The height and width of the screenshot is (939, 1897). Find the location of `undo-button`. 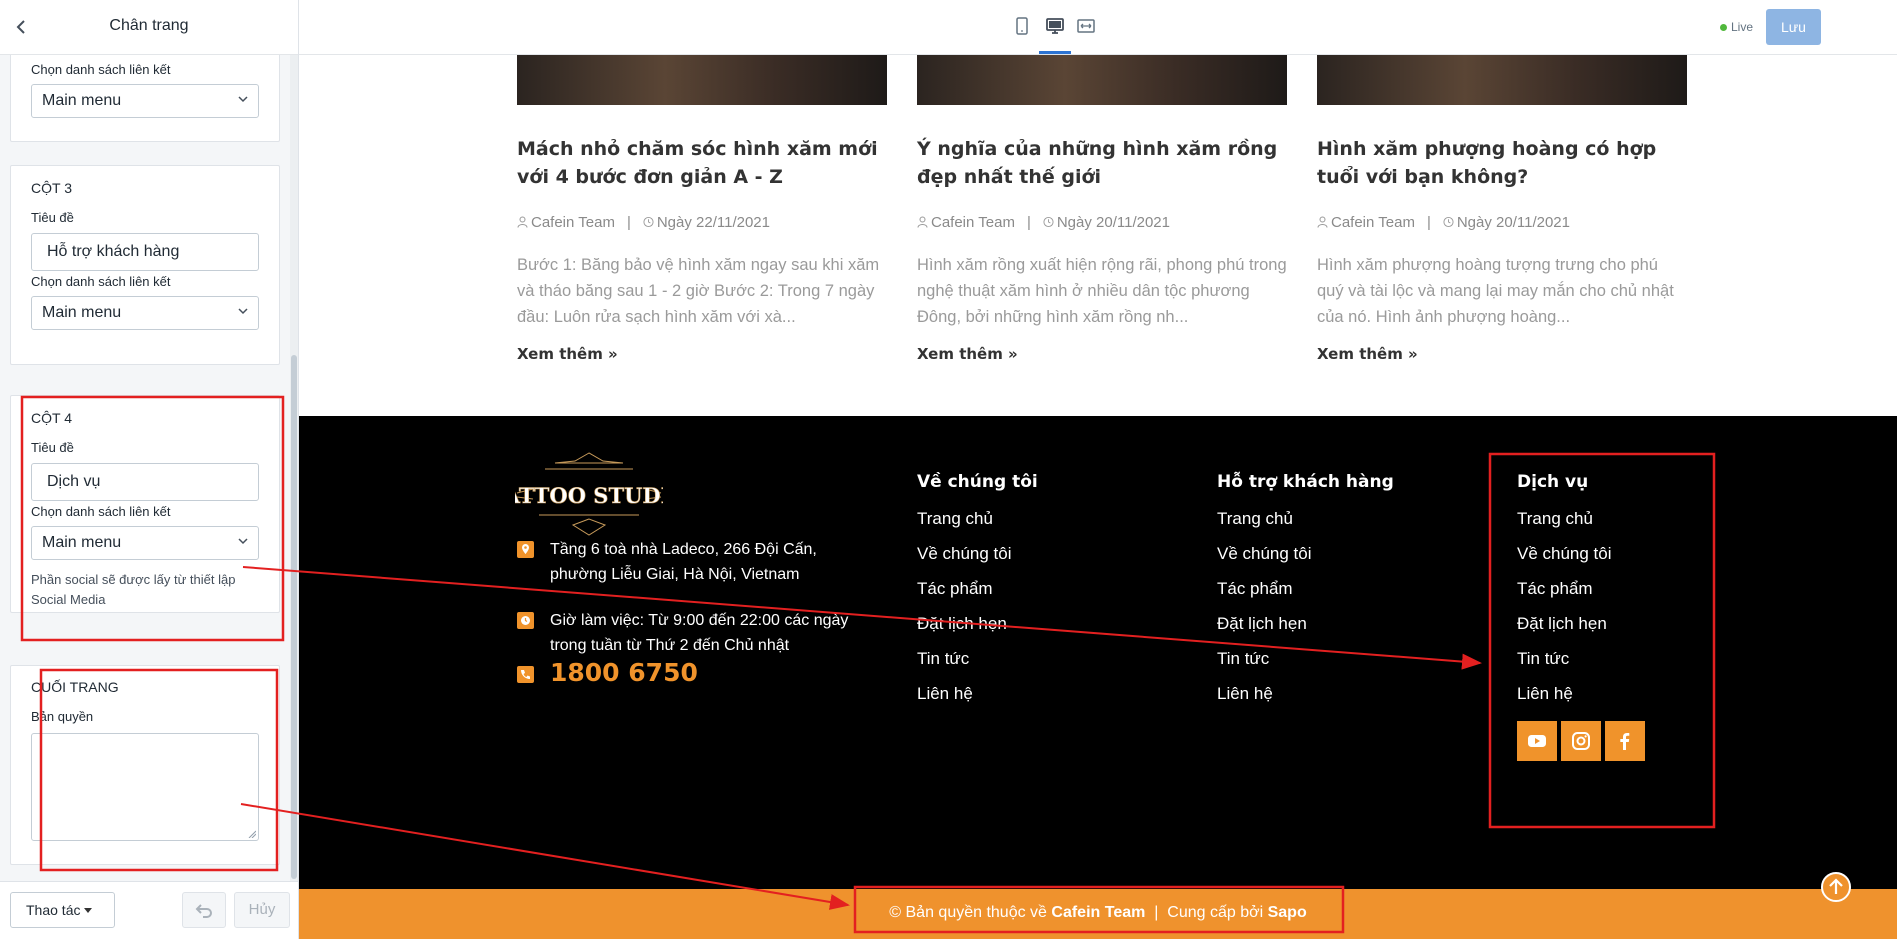

undo-button is located at coordinates (204, 910).